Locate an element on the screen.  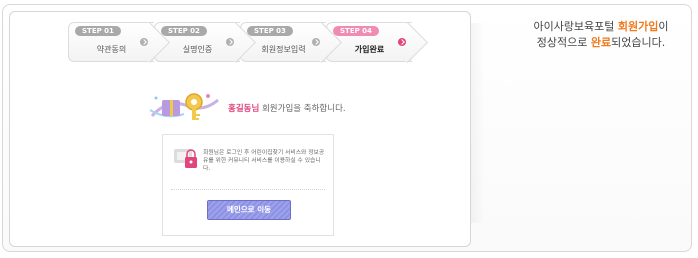
welcome-greeting: 회원가입을 축하합니다. is located at coordinates (302, 109).